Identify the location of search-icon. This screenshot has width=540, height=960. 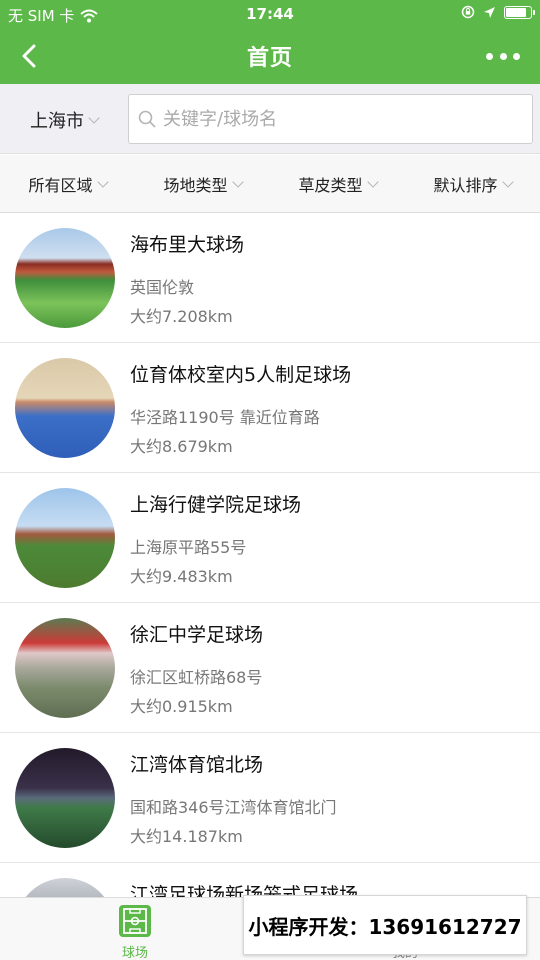
(147, 119).